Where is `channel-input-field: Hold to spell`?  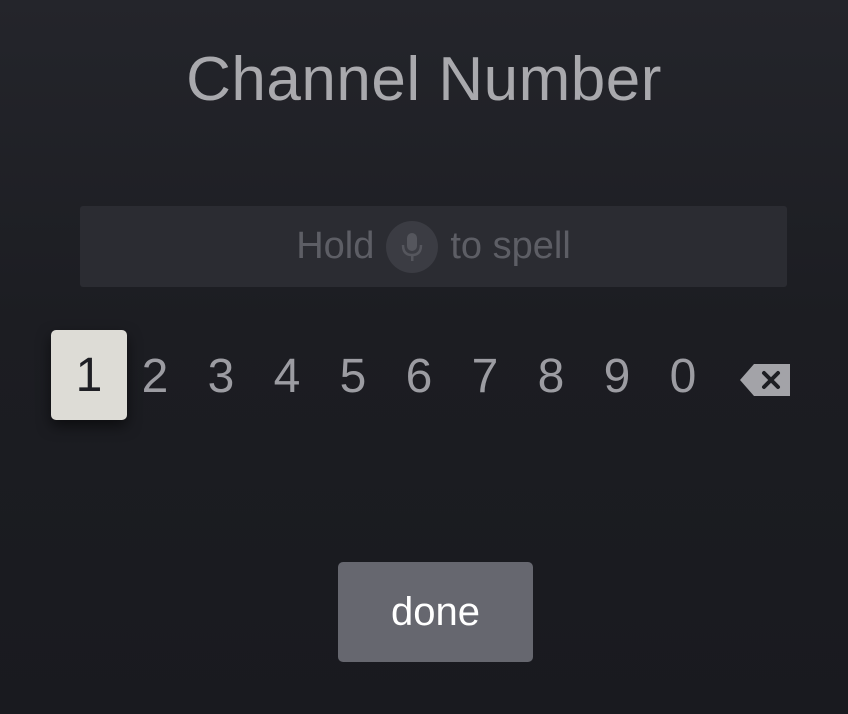
channel-input-field: Hold to spell is located at coordinates (433, 246).